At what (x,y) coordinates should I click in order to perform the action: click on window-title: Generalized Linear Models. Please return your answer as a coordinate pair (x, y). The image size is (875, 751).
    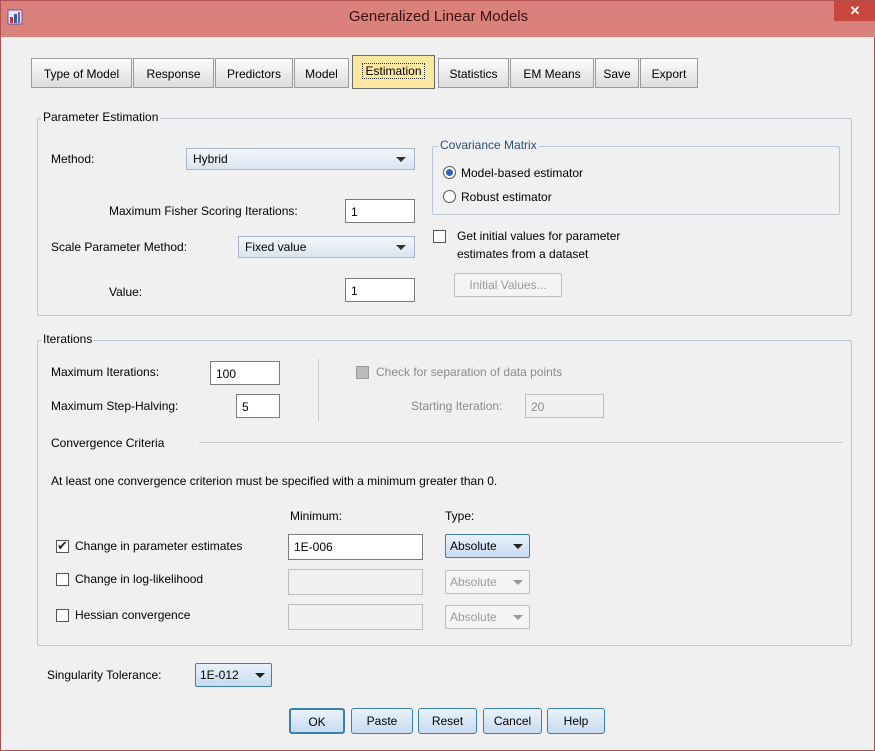
    Looking at the image, I should click on (438, 16).